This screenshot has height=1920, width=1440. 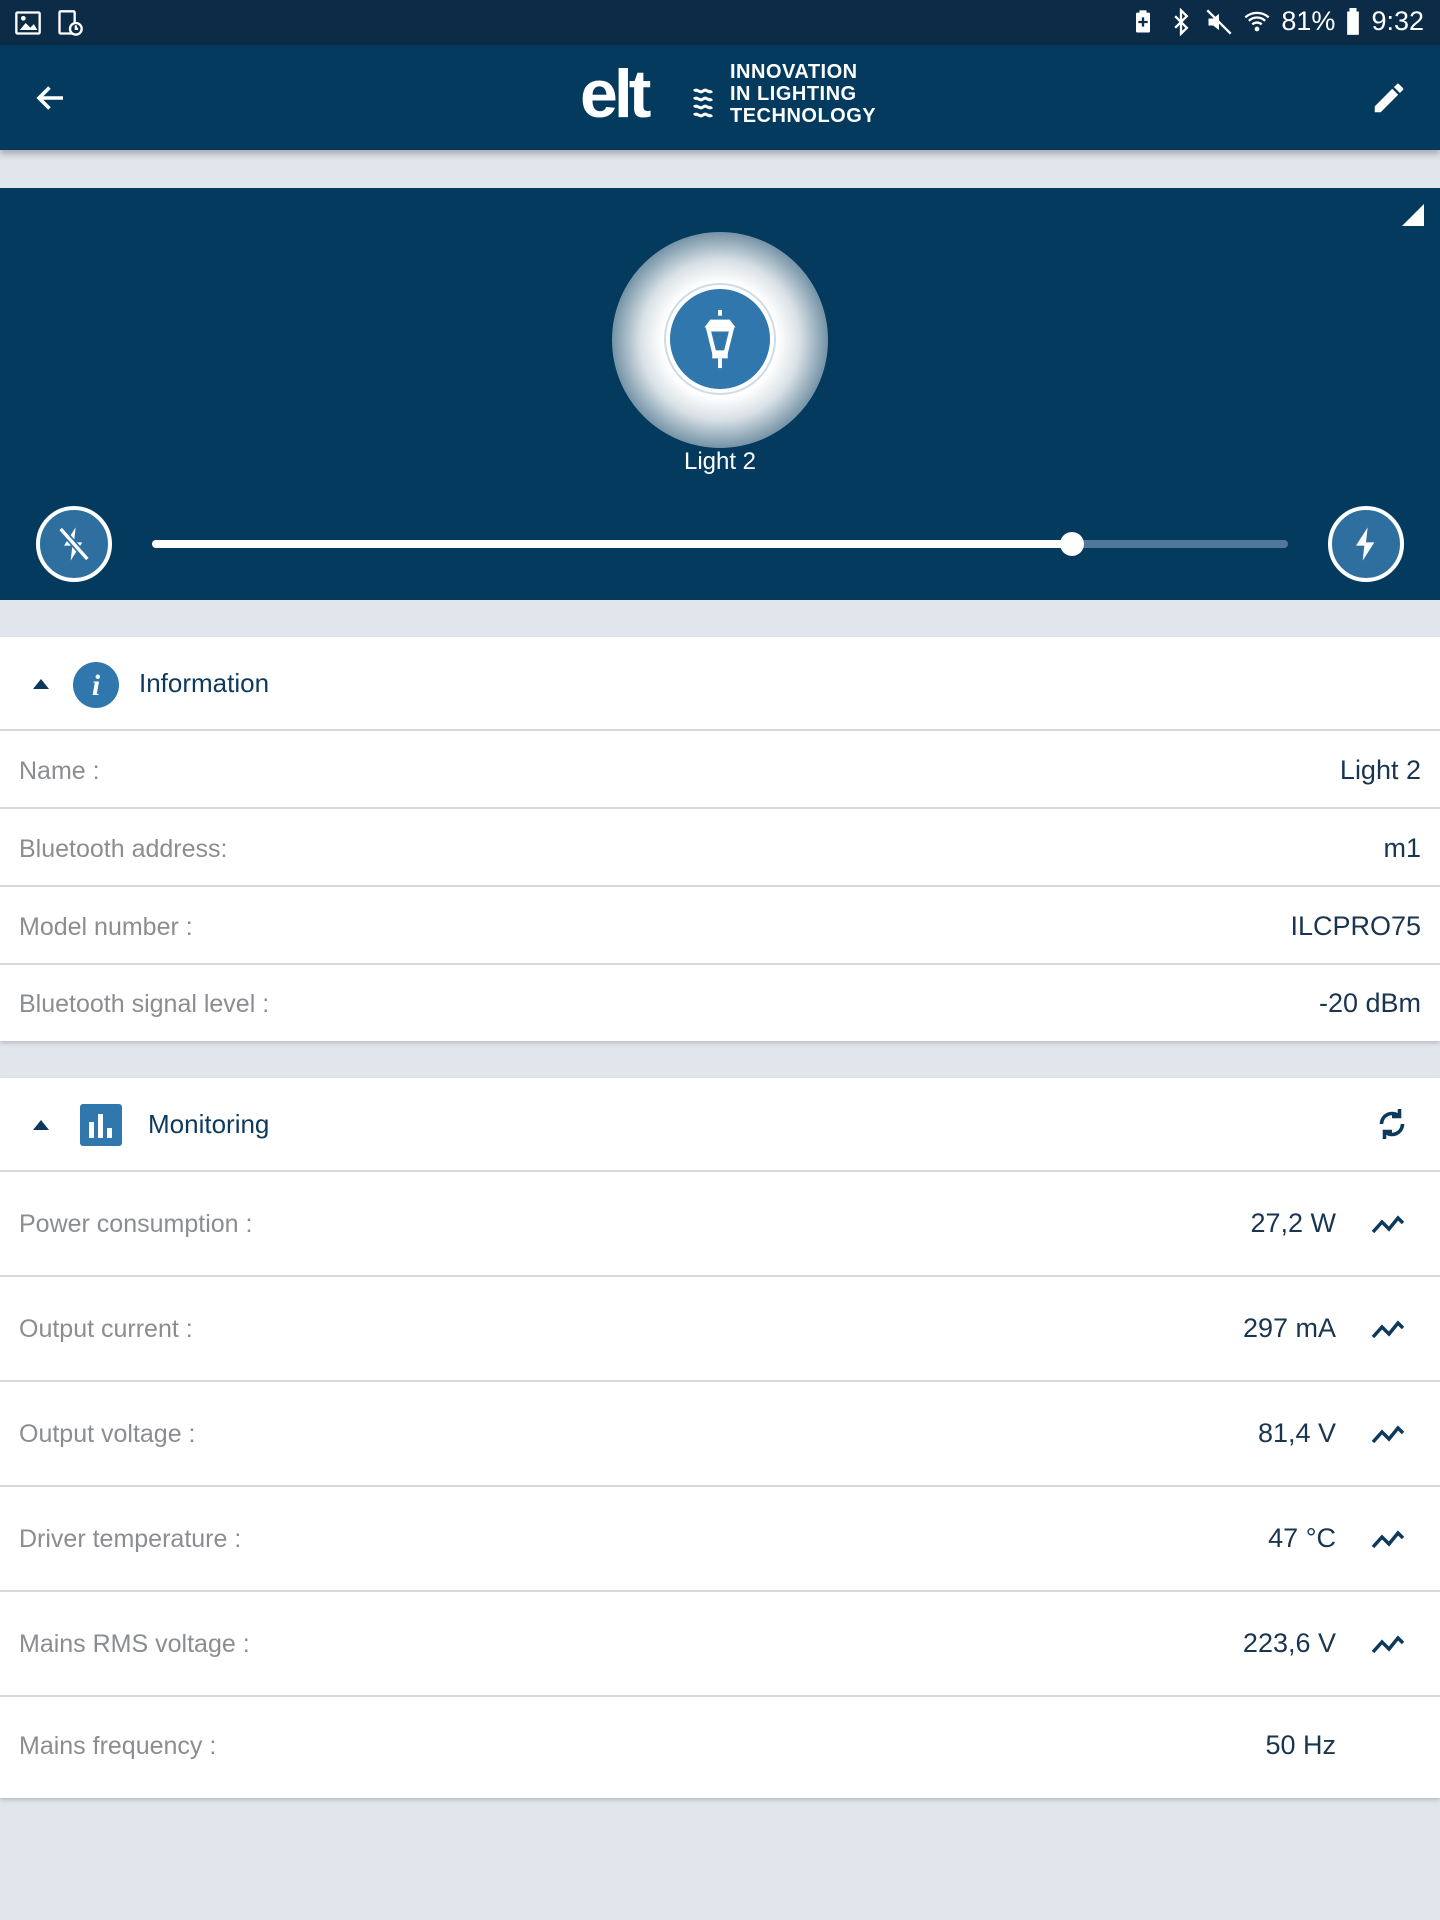 What do you see at coordinates (720, 1747) in the screenshot?
I see `monitor-row-mains-frequency: Mains frequency : 50 Hz` at bounding box center [720, 1747].